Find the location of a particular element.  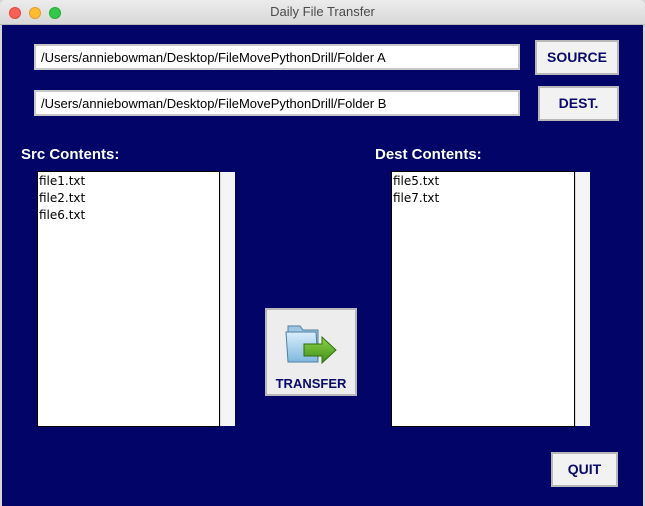

maximize-window-button is located at coordinates (55, 13).